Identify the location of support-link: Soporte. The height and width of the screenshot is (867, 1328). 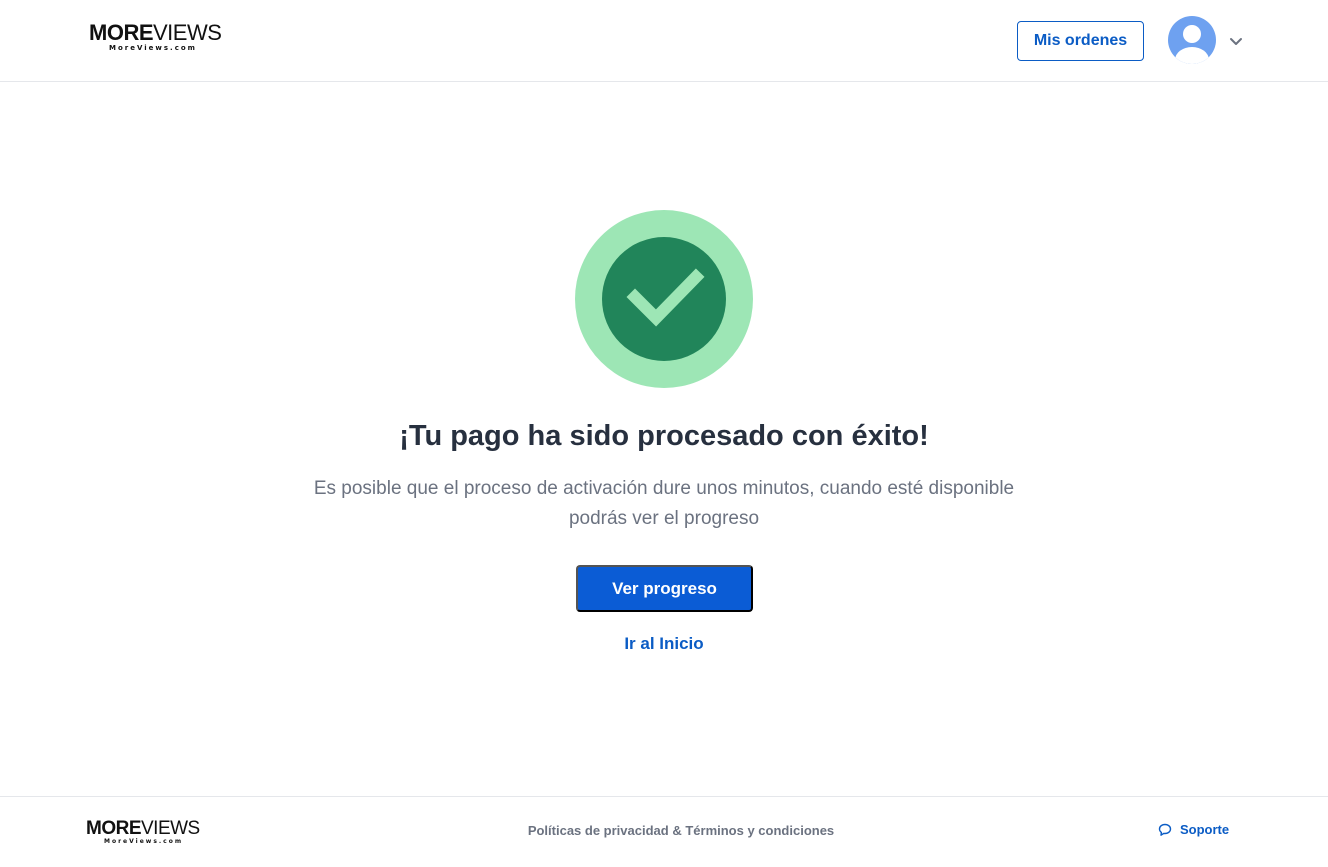
(1193, 829).